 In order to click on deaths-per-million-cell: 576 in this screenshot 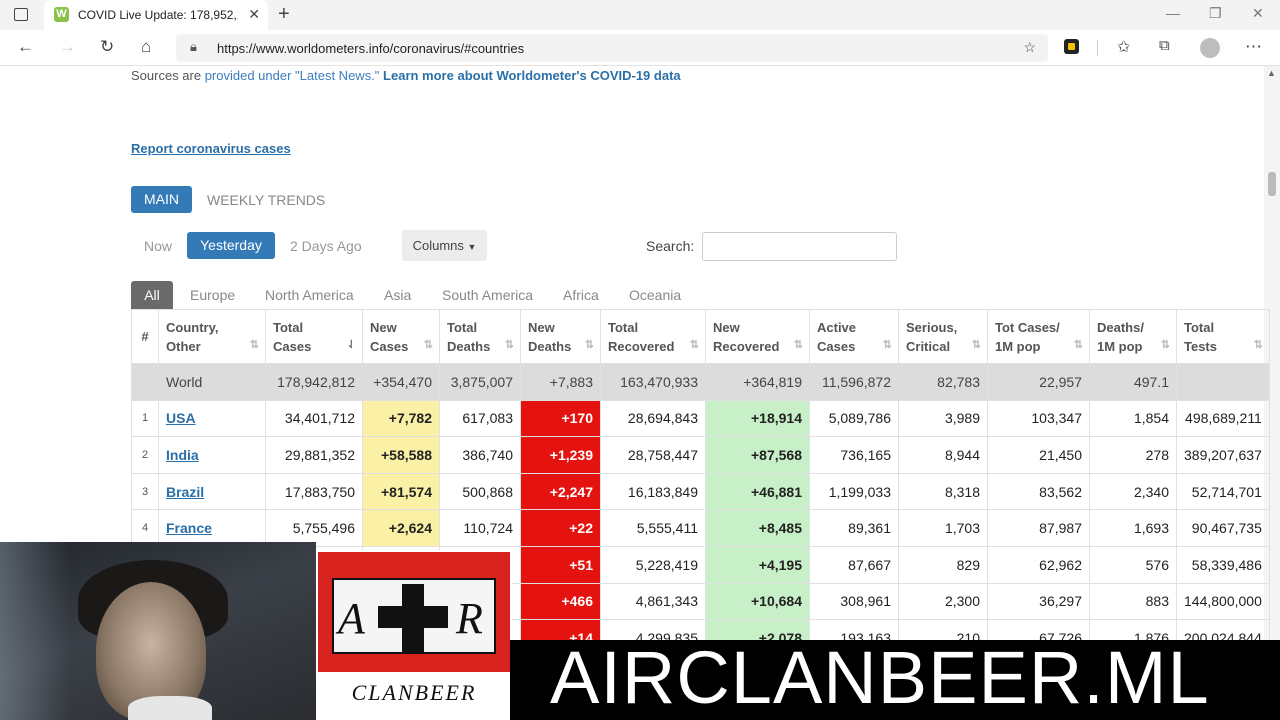, I will do `click(1133, 564)`.